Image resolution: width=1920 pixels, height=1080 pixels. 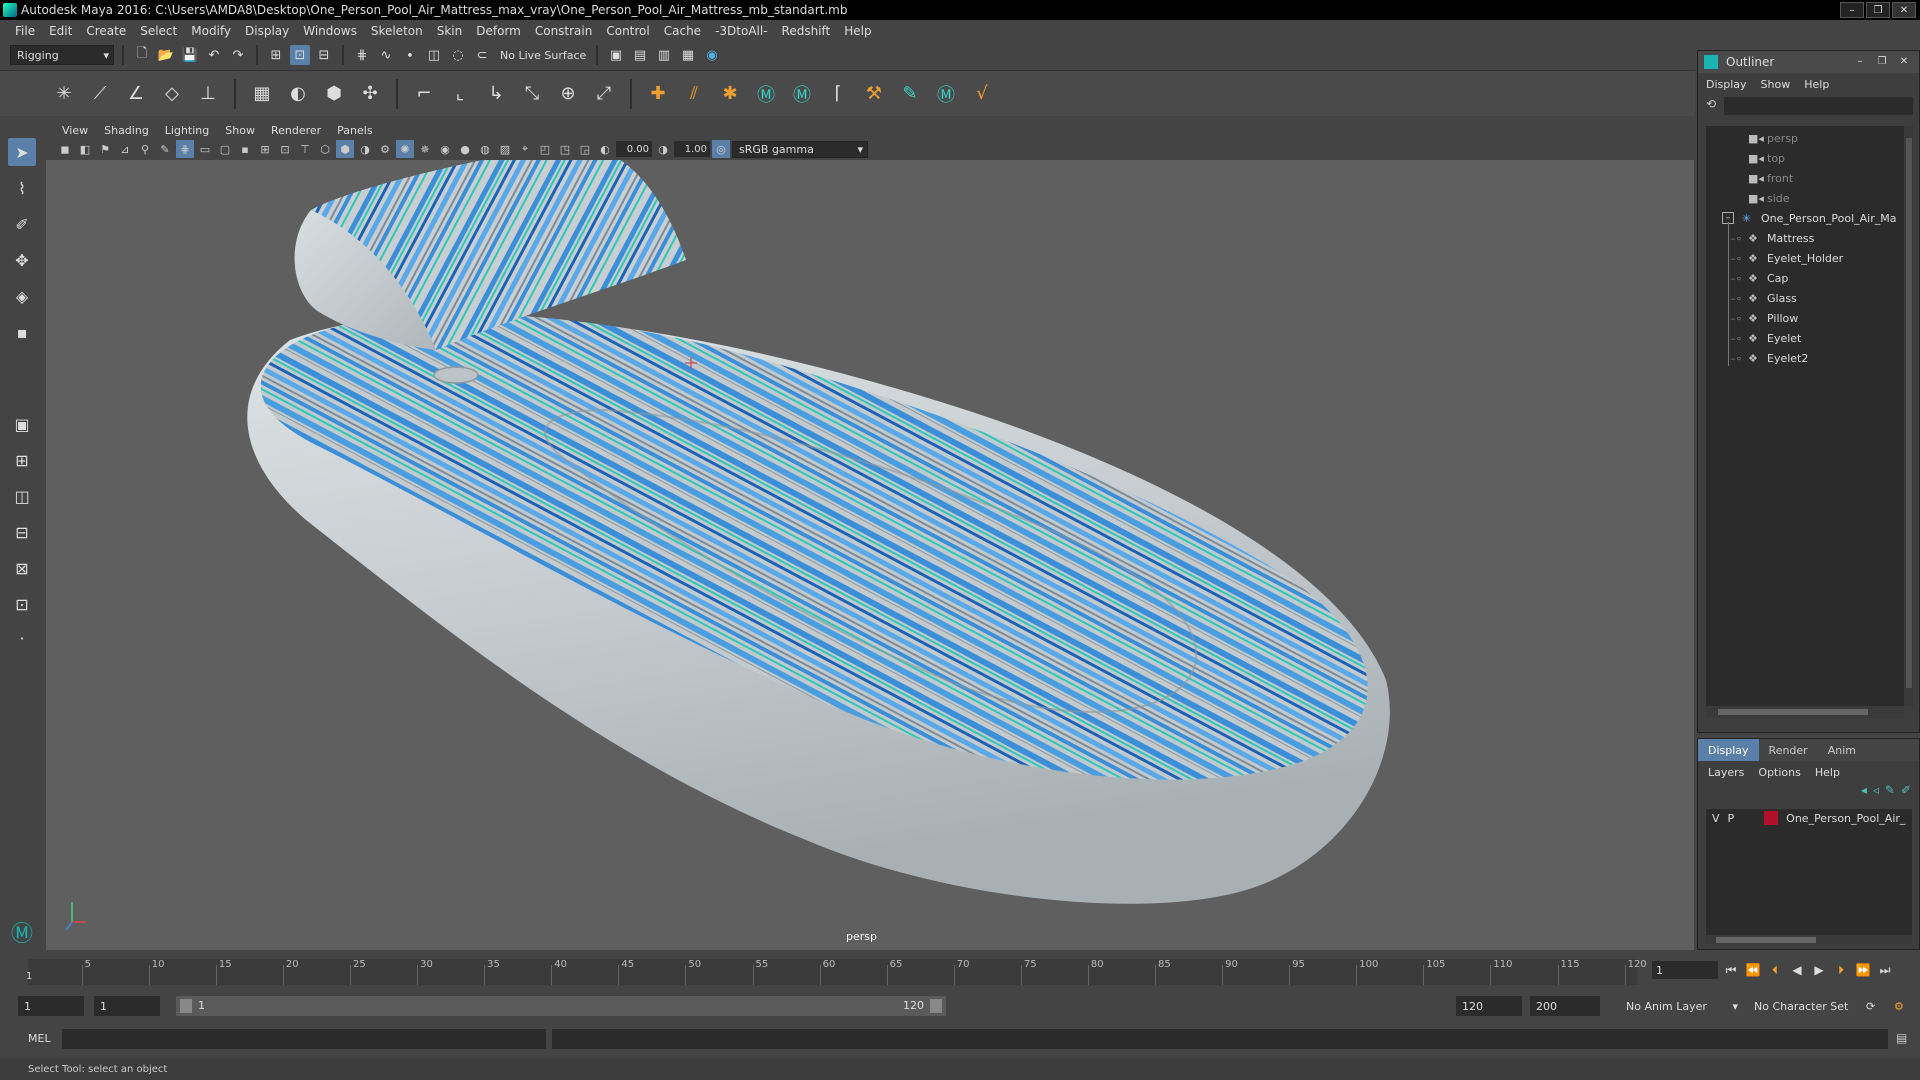 What do you see at coordinates (664, 55) in the screenshot?
I see `ipr-render-icon: ▥` at bounding box center [664, 55].